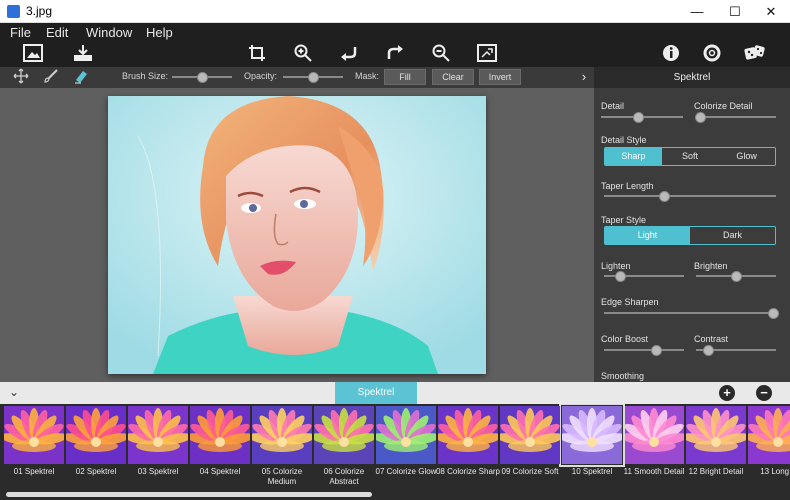  I want to click on preset-thumbnail: 01 Spektrel, so click(34, 449).